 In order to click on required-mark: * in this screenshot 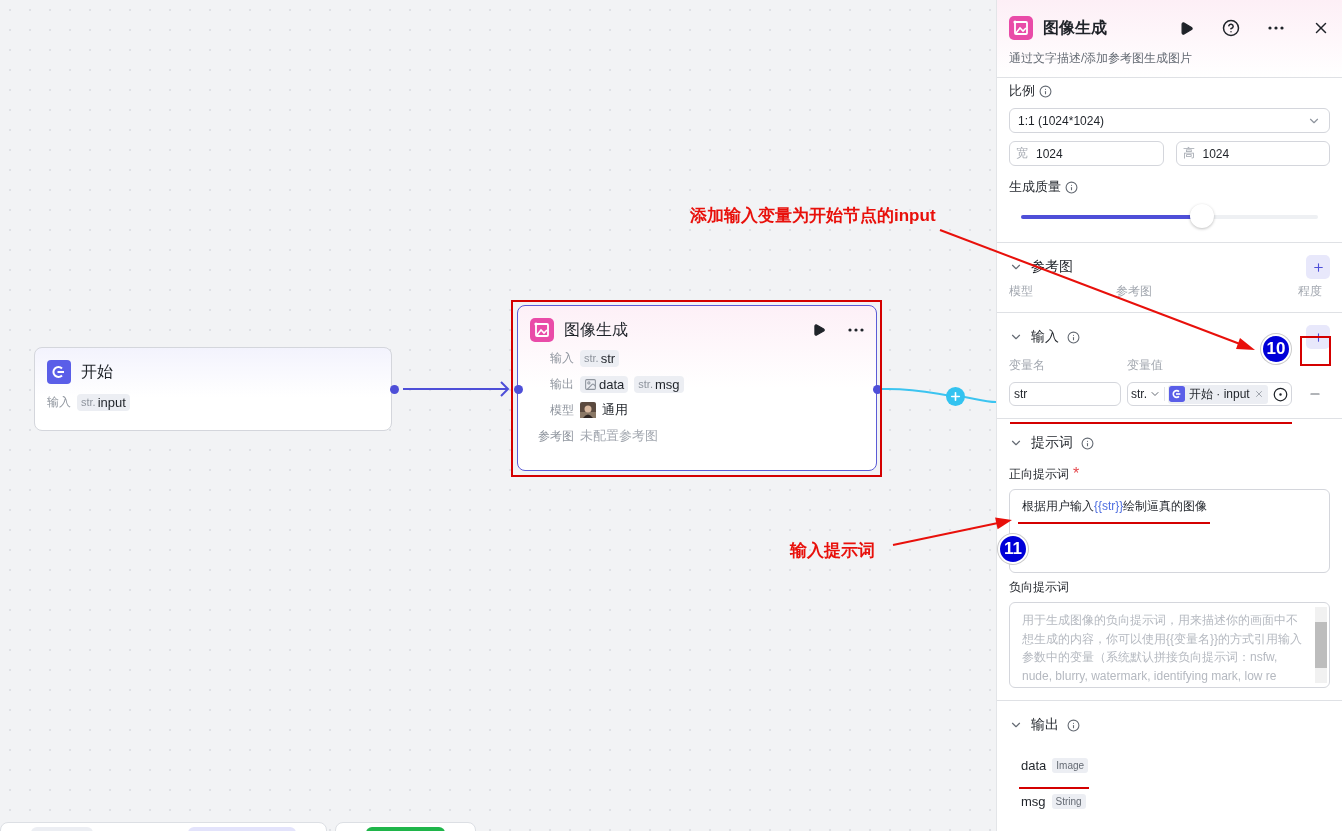, I will do `click(1076, 474)`.